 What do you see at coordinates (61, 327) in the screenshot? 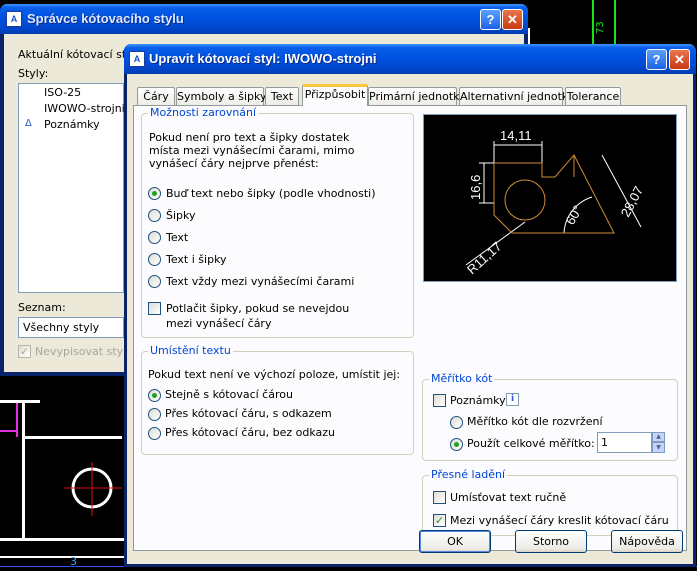
I see `list-select-value: Všechny styly` at bounding box center [61, 327].